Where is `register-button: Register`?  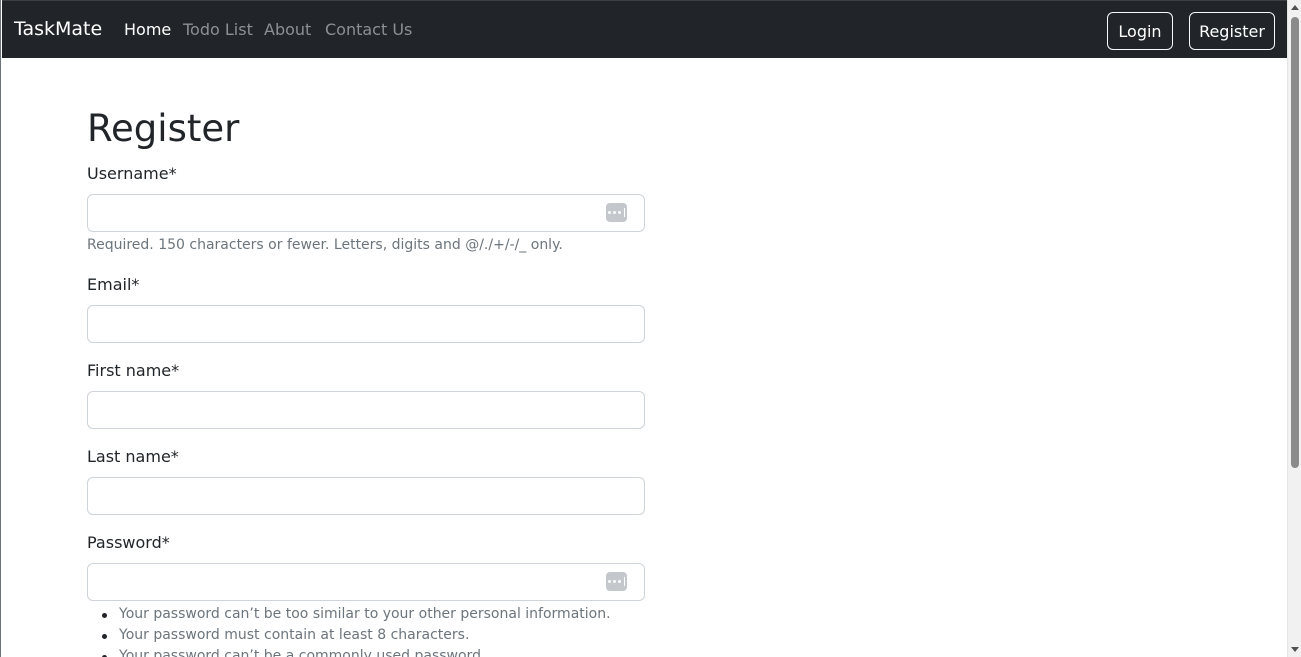
register-button: Register is located at coordinates (1232, 31).